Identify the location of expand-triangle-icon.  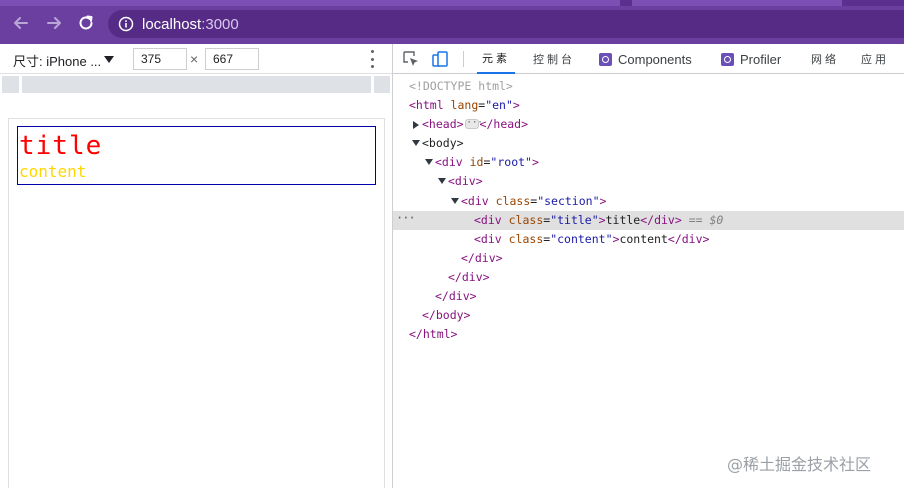
(416, 125).